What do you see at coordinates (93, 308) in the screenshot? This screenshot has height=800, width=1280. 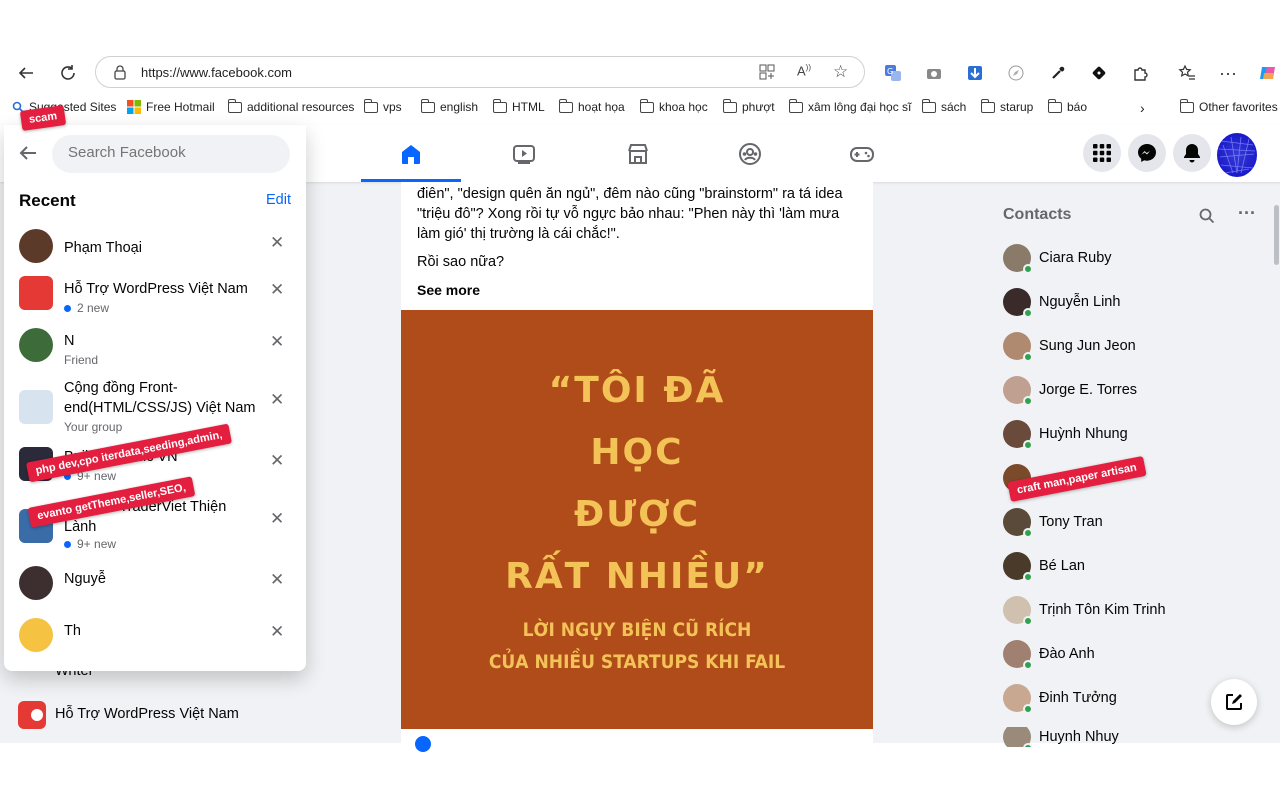 I see `recent-item-subtitle-text: 2 new` at bounding box center [93, 308].